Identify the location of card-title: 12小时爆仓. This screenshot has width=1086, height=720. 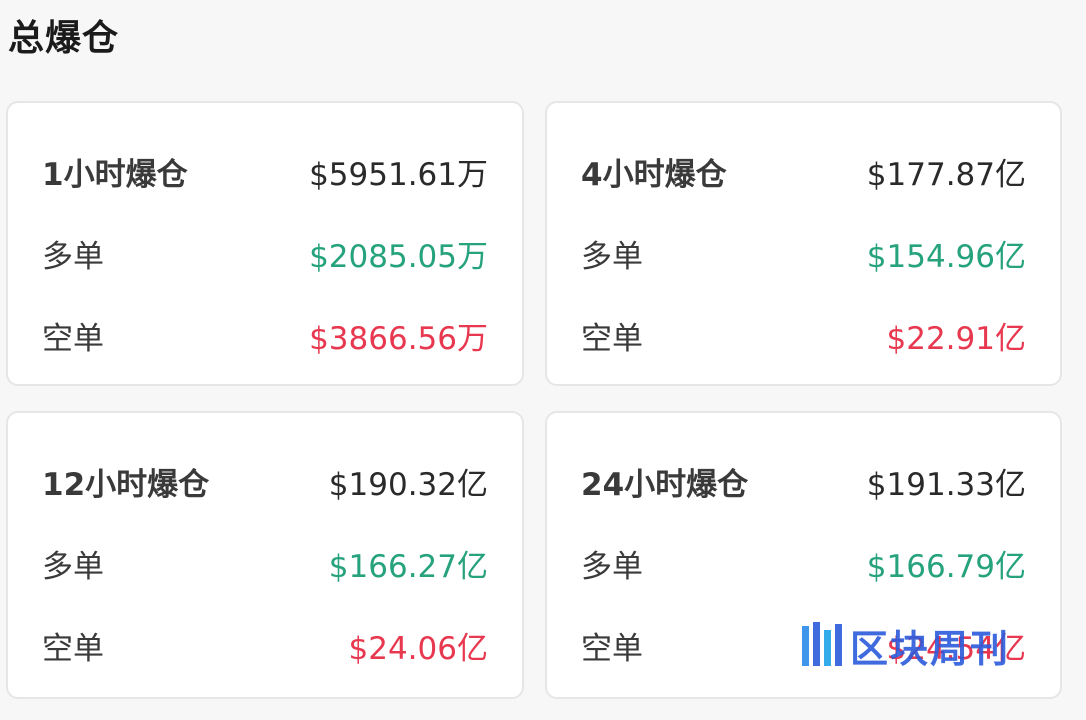
(126, 484).